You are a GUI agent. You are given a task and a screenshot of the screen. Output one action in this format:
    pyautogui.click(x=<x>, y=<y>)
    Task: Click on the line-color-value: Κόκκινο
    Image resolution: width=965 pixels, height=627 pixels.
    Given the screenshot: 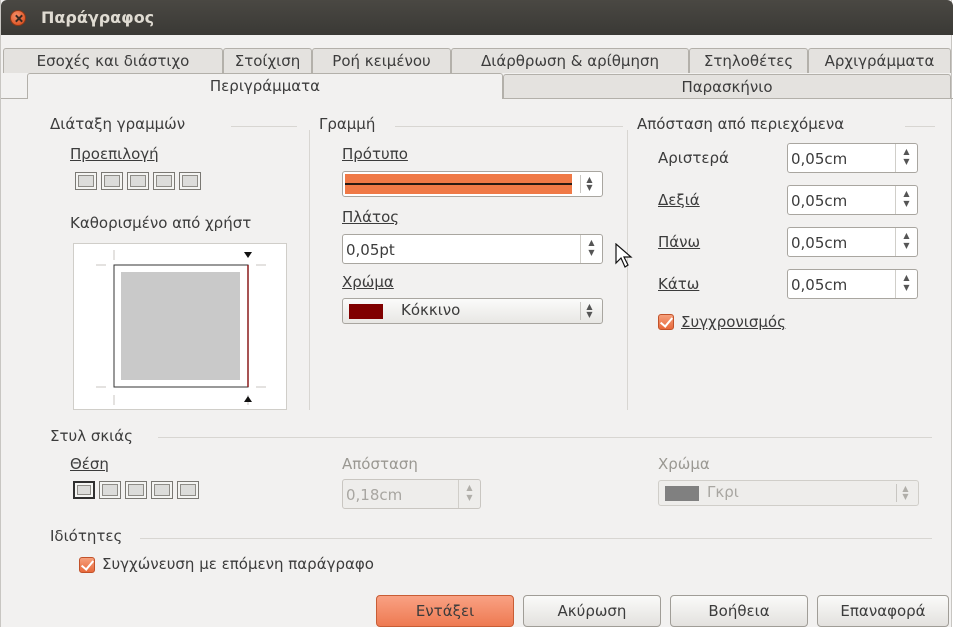 What is the action you would take?
    pyautogui.click(x=431, y=310)
    